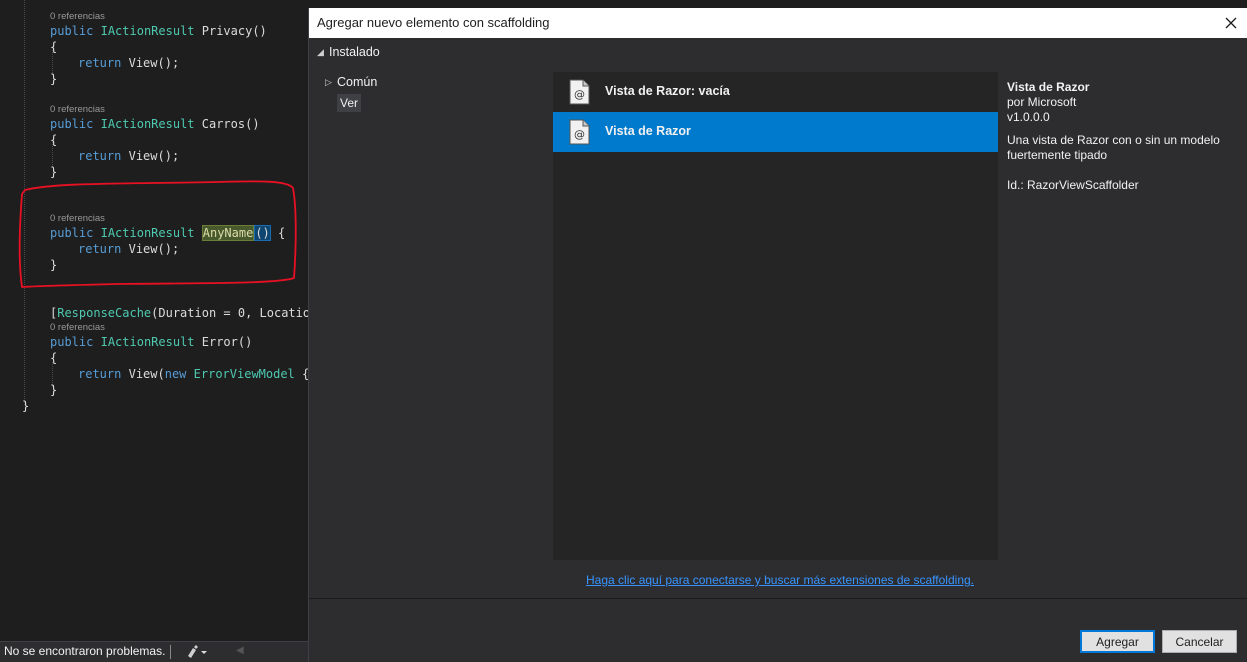  I want to click on paintbrush-icon, so click(197, 652).